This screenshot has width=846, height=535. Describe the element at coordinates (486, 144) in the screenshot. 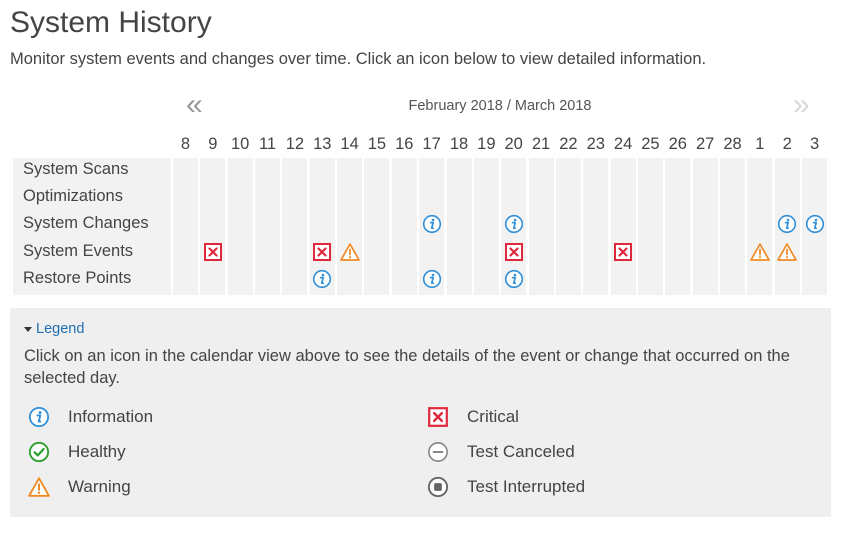

I see `calendar-day-header: 19` at that location.